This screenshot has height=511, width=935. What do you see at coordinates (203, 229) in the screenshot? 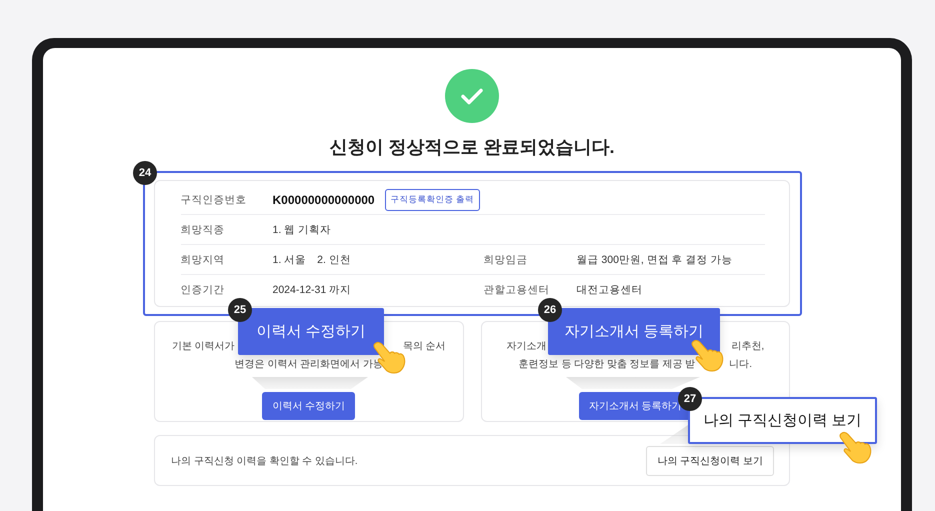
I see `field-label: 희망직종` at bounding box center [203, 229].